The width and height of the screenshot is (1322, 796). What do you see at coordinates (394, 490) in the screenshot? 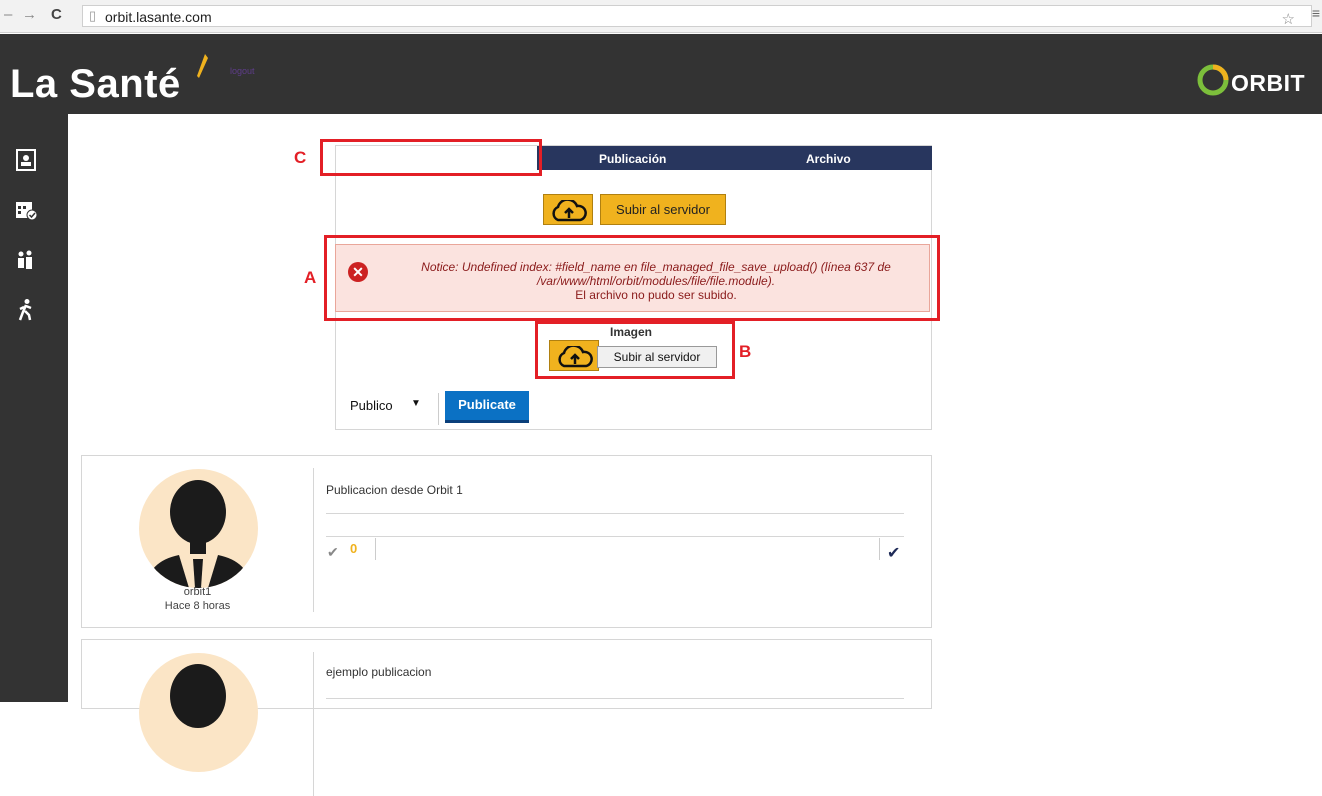
I see `post-text: Publicacion desde Orbit 1` at bounding box center [394, 490].